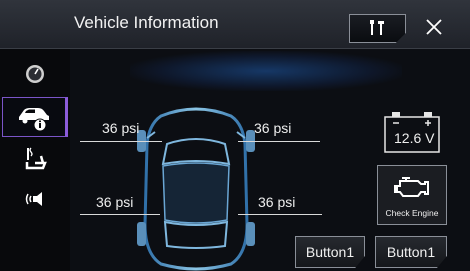 The height and width of the screenshot is (271, 470). Describe the element at coordinates (412, 213) in the screenshot. I see `check-engine-label: Check Engine` at that location.